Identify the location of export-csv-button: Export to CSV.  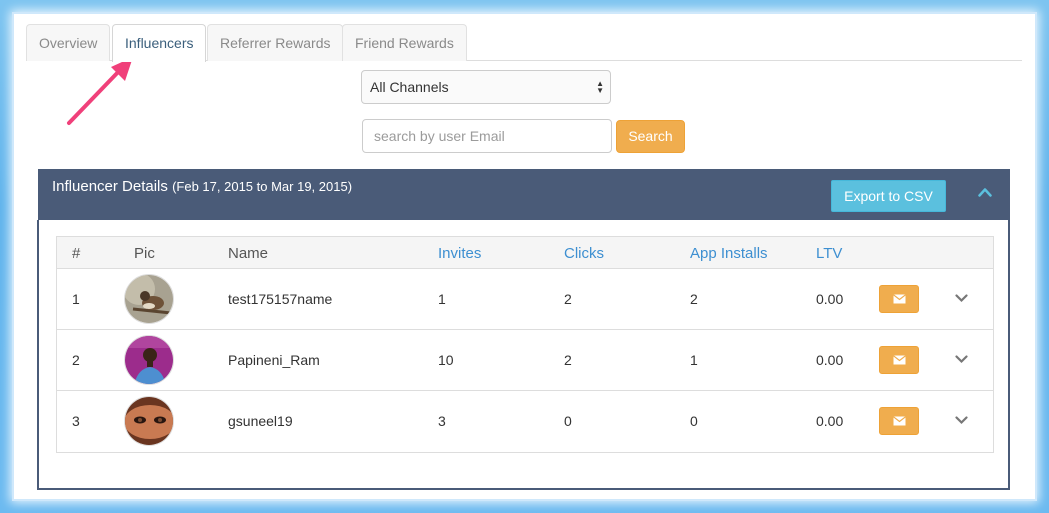
(888, 196).